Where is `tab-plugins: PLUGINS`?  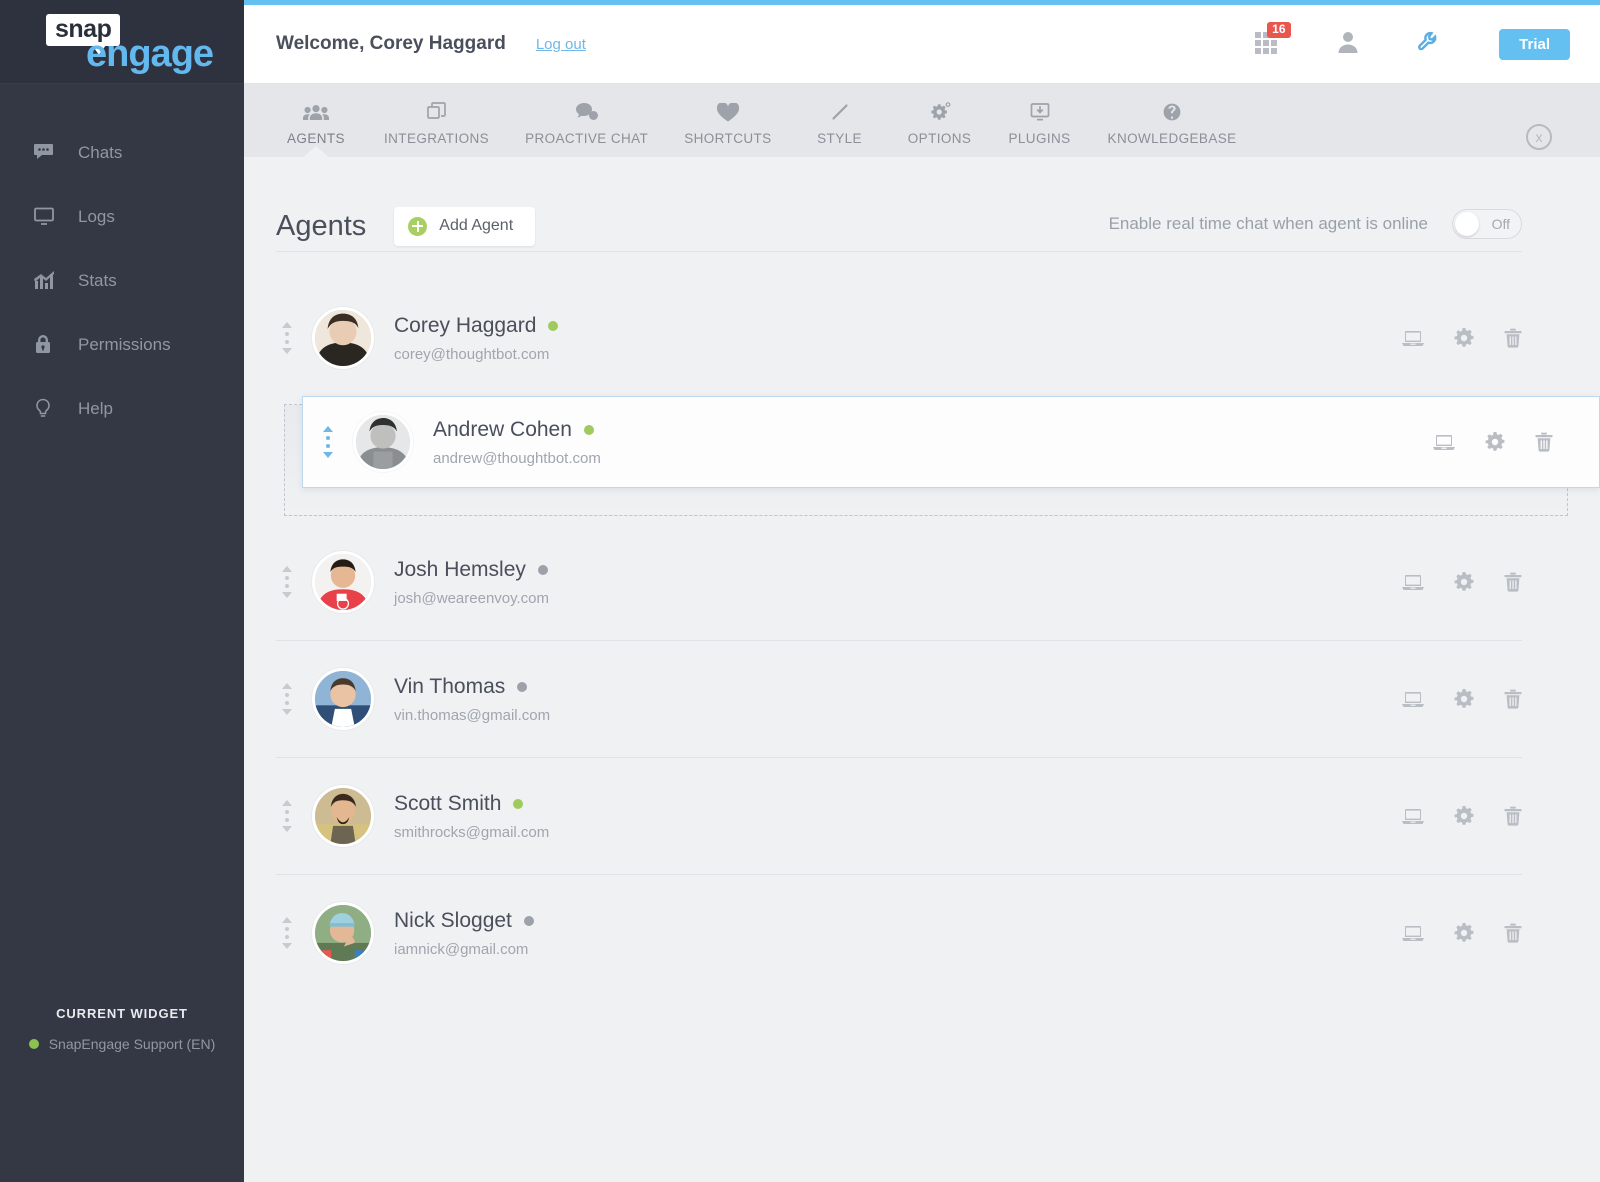
tab-plugins: PLUGINS is located at coordinates (1040, 115).